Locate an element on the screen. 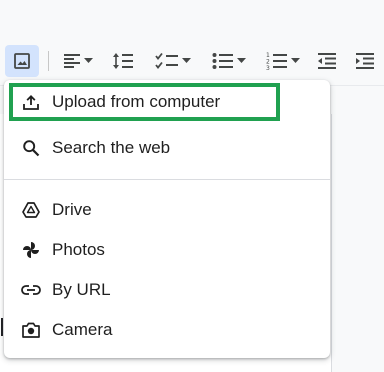 Image resolution: width=384 pixels, height=372 pixels. align-button is located at coordinates (78, 61).